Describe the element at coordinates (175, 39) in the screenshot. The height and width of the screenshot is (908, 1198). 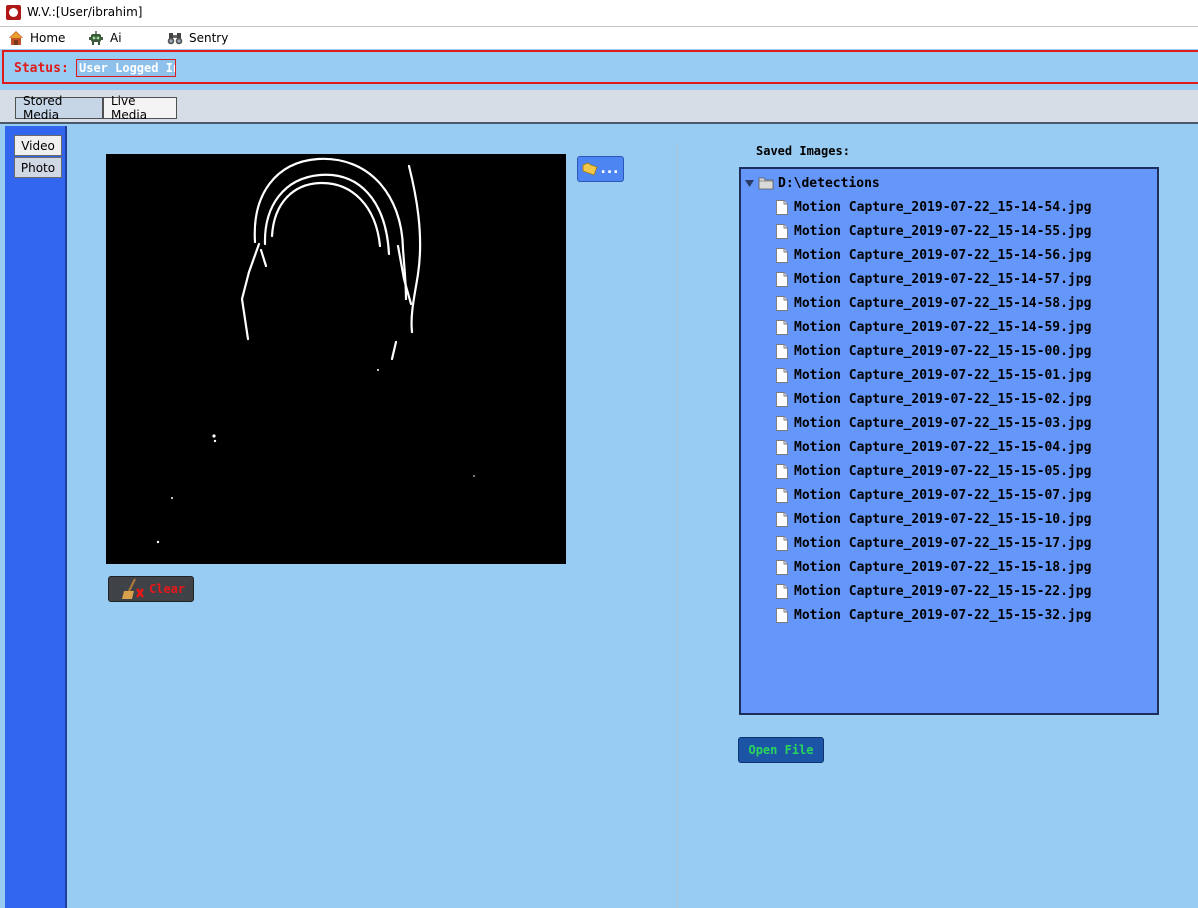
I see `binoculars-icon` at that location.